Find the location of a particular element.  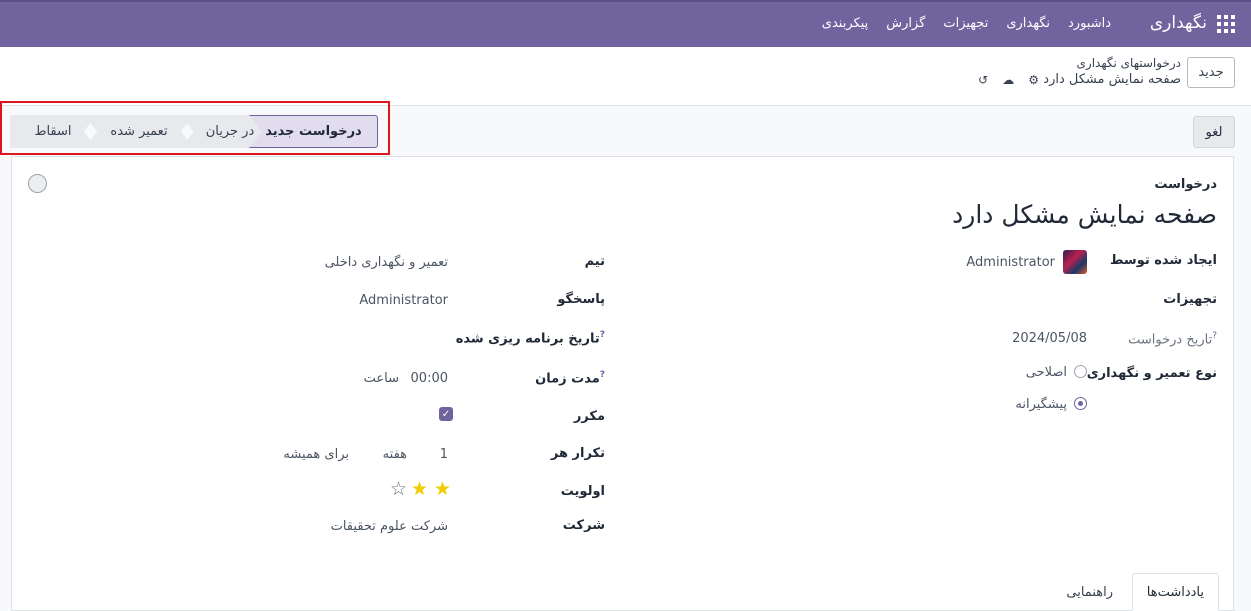

menu-equipment: تجهیزات is located at coordinates (965, 23).